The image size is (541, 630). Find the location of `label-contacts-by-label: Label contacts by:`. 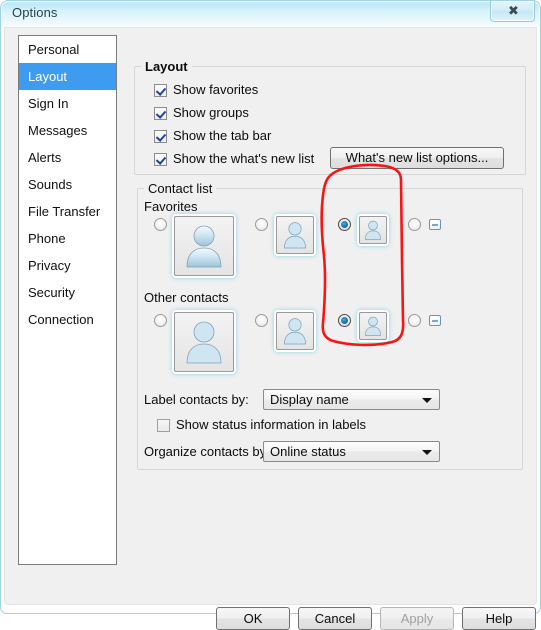

label-contacts-by-label: Label contacts by: is located at coordinates (196, 399).